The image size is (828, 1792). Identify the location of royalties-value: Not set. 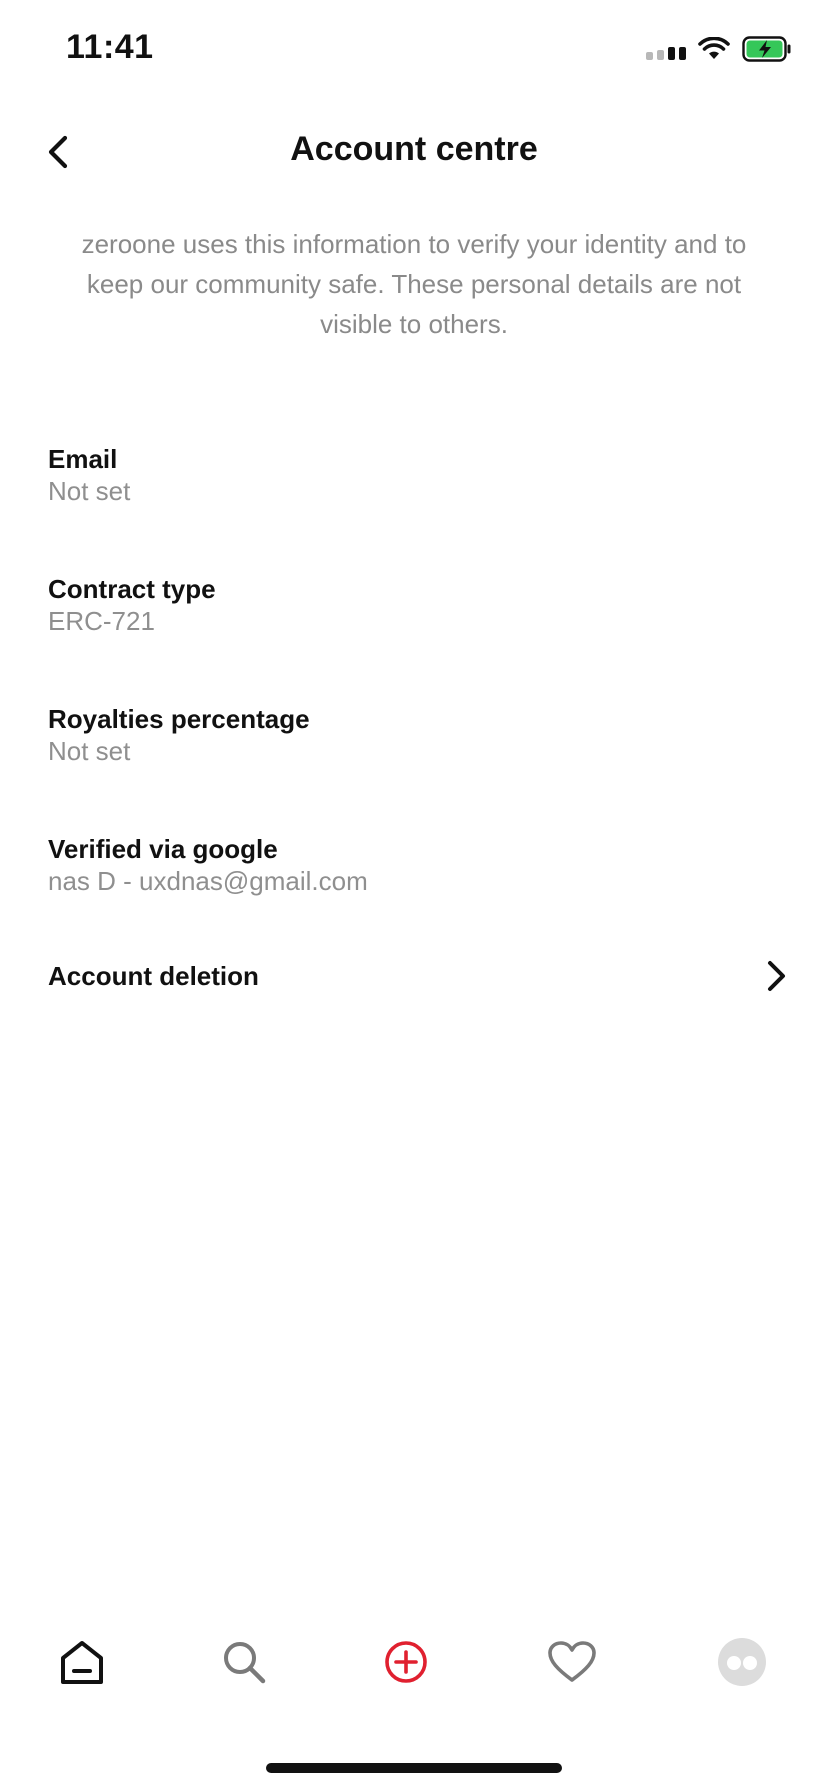
(89, 751).